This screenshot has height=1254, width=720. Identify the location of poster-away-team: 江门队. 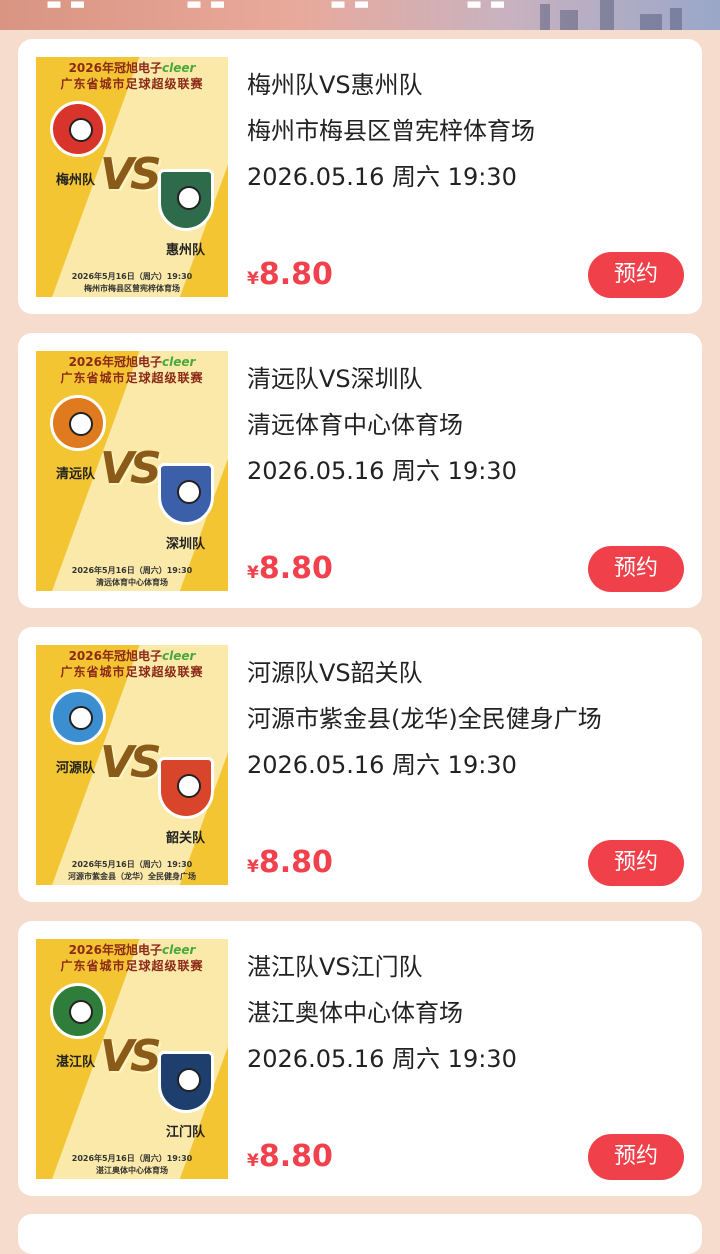
(186, 1132).